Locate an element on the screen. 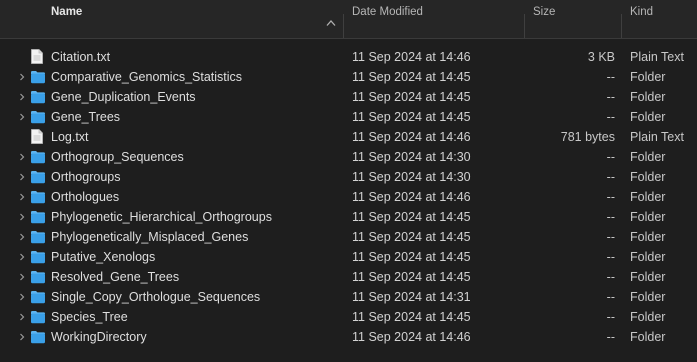  column-header-kind: Kind is located at coordinates (660, 19).